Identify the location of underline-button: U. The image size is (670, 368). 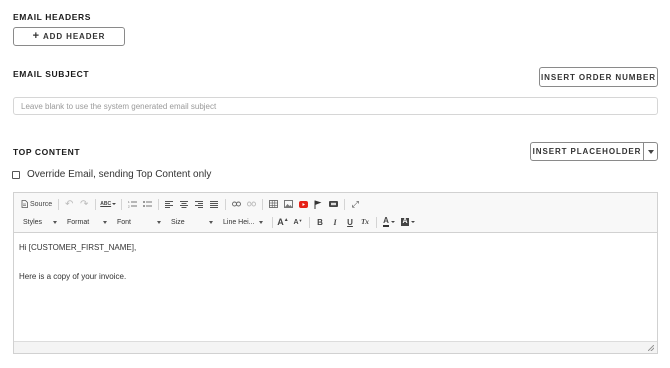
(350, 222).